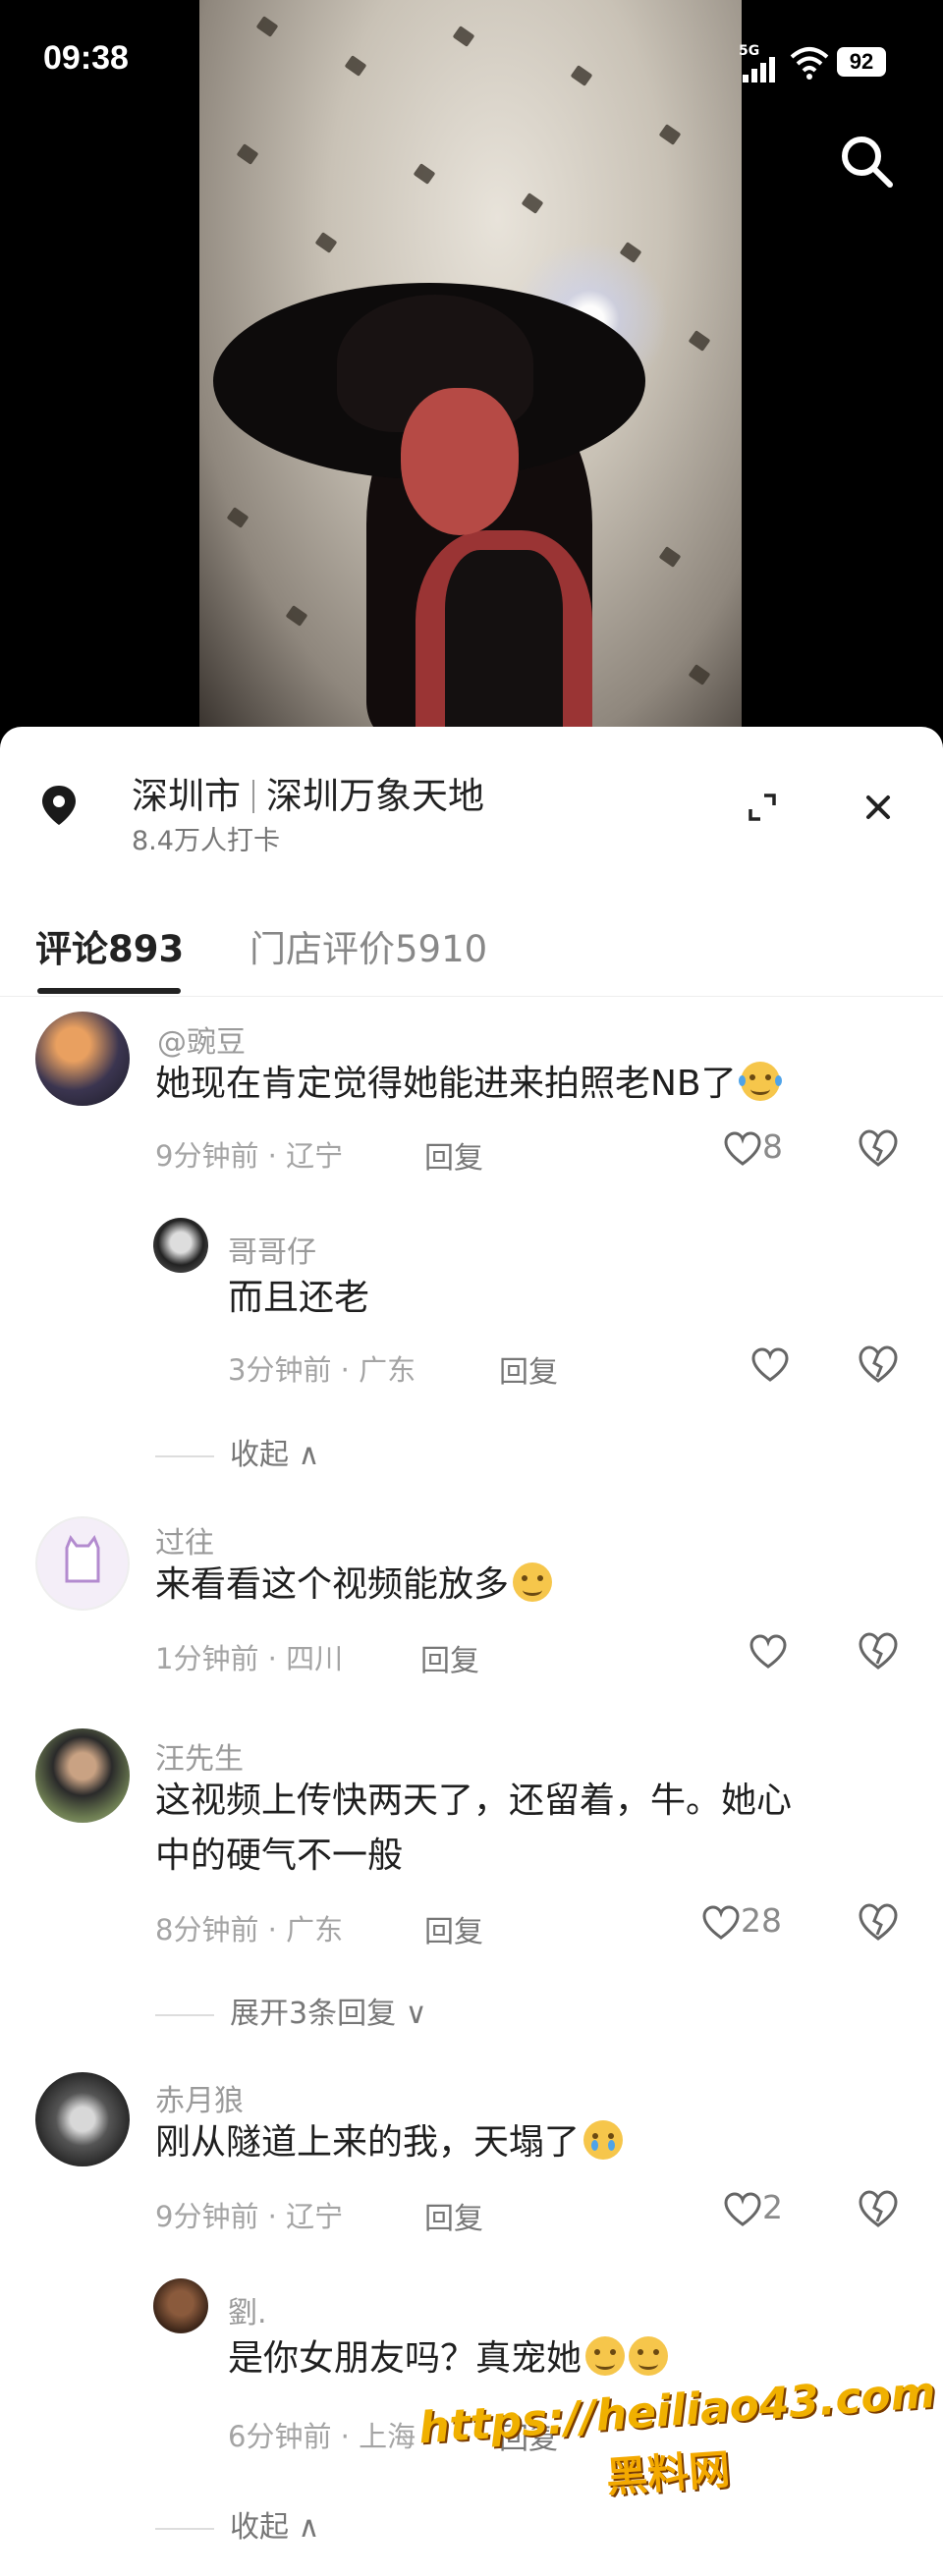 Image resolution: width=943 pixels, height=2576 pixels. I want to click on signal-icon, so click(760, 69).